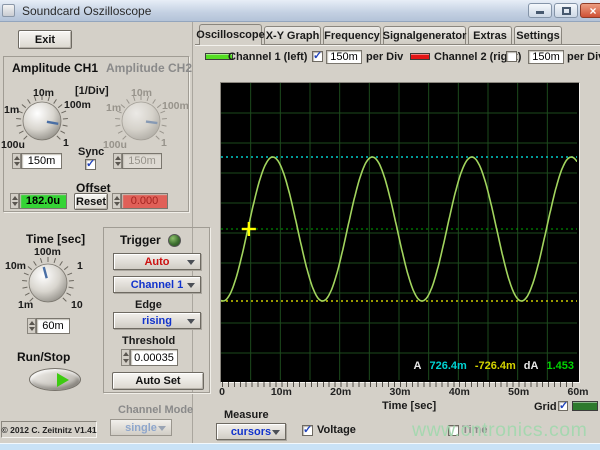 The height and width of the screenshot is (450, 600). Describe the element at coordinates (459, 392) in the screenshot. I see `x-tick-label: 40m` at that location.